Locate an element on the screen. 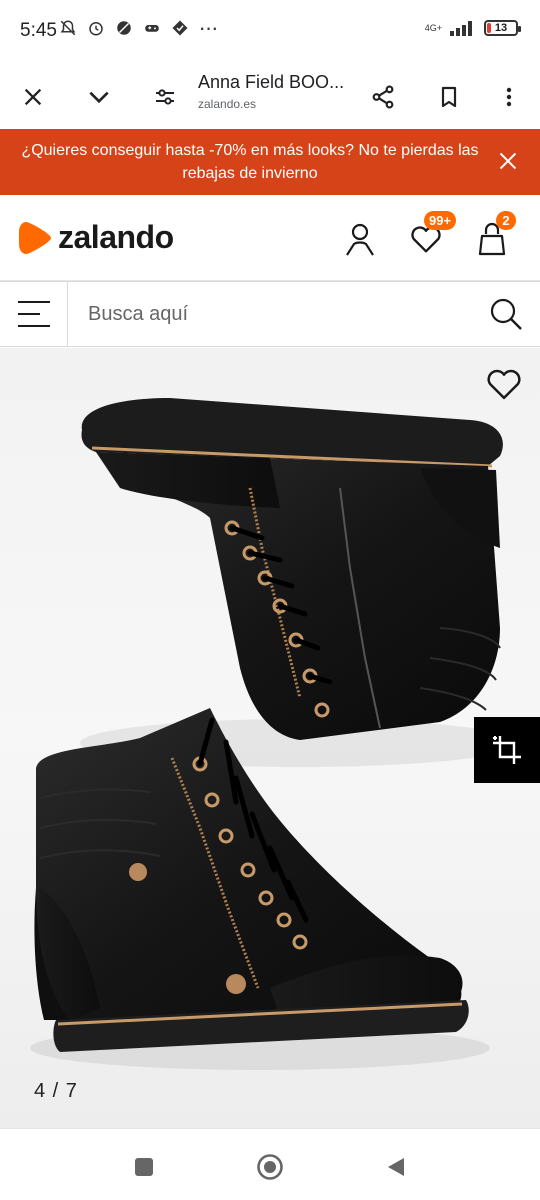 The width and height of the screenshot is (540, 1200). bookmark-button is located at coordinates (449, 97).